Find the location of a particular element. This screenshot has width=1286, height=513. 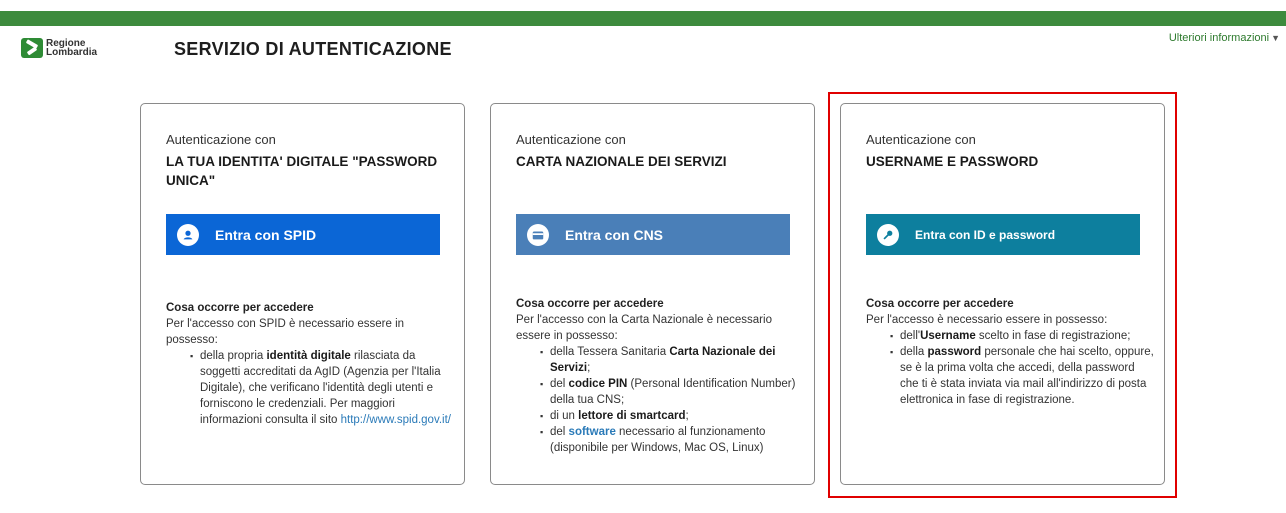

key-icon is located at coordinates (888, 234).